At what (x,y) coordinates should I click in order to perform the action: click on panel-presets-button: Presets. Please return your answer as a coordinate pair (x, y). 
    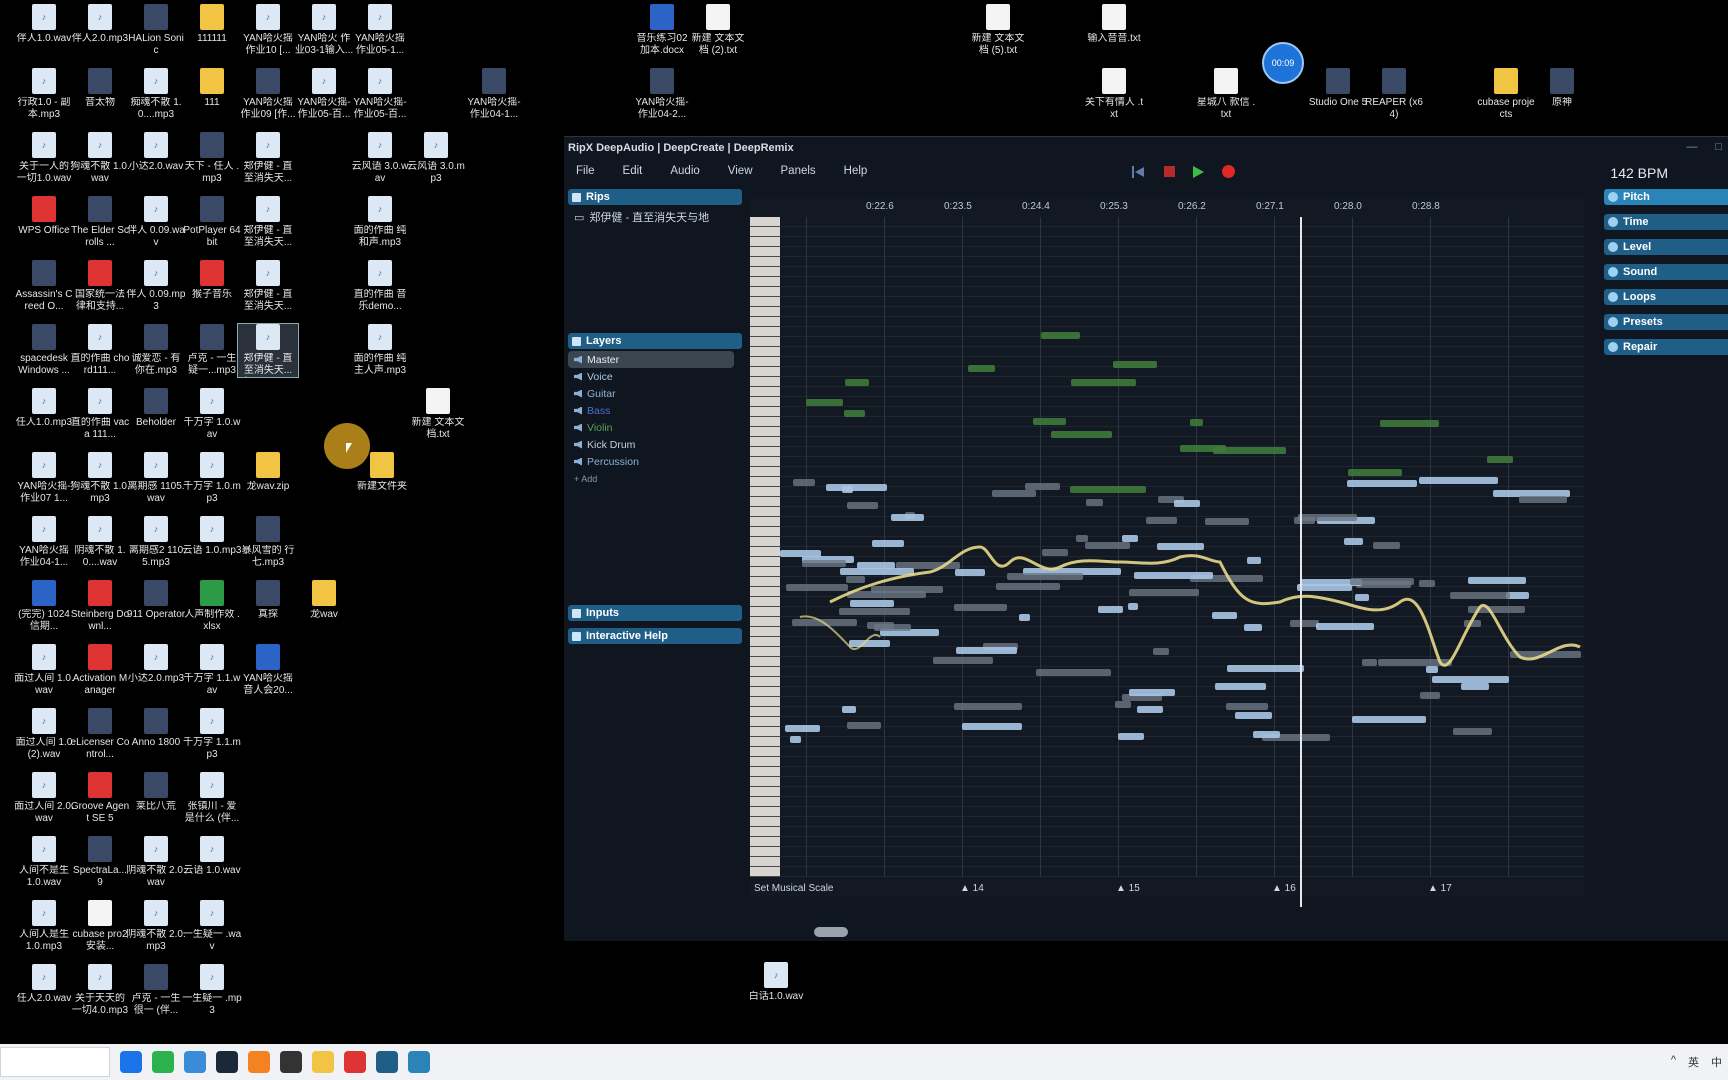
    Looking at the image, I should click on (1666, 322).